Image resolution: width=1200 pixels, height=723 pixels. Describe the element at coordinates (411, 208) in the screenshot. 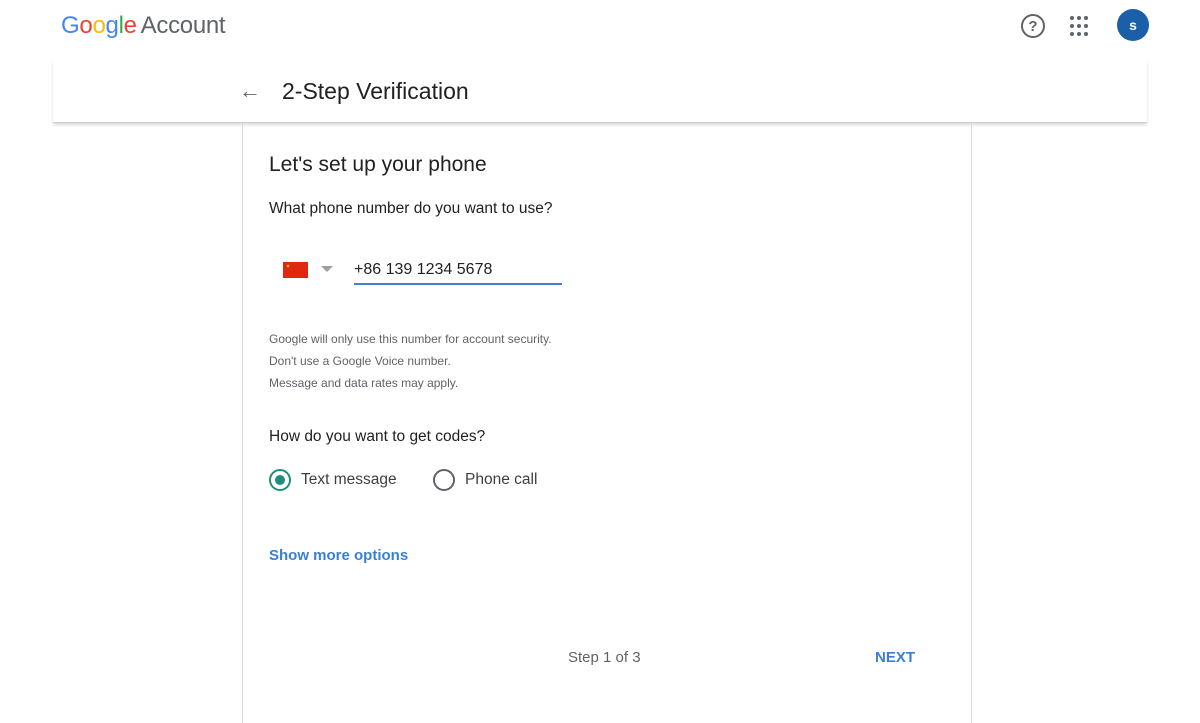

I see `phone-question: What phone number do you want to use?` at that location.